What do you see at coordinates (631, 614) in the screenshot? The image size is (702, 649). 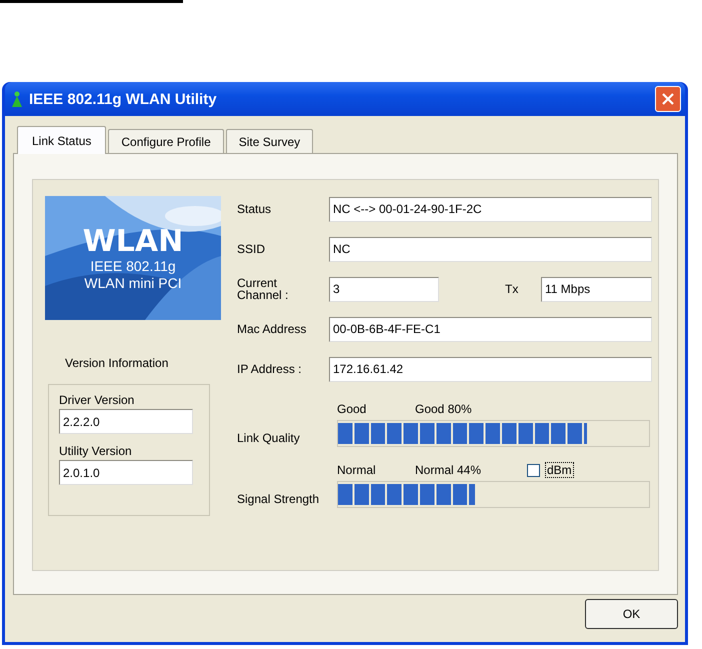 I see `ok-button: OK` at bounding box center [631, 614].